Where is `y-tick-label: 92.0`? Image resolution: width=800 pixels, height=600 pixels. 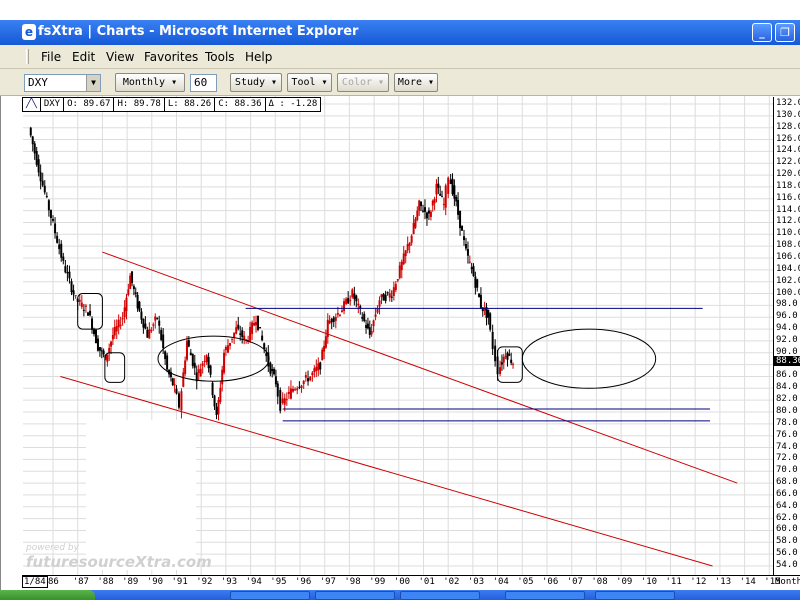 y-tick-label: 92.0 is located at coordinates (787, 339).